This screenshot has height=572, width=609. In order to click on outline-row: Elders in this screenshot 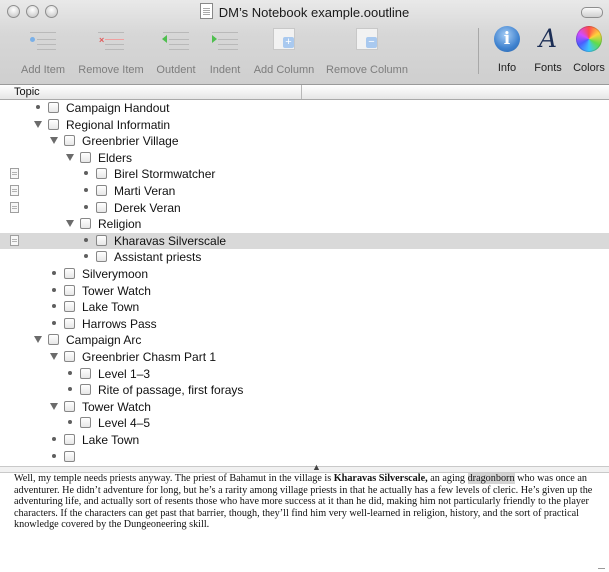, I will do `click(304, 158)`.